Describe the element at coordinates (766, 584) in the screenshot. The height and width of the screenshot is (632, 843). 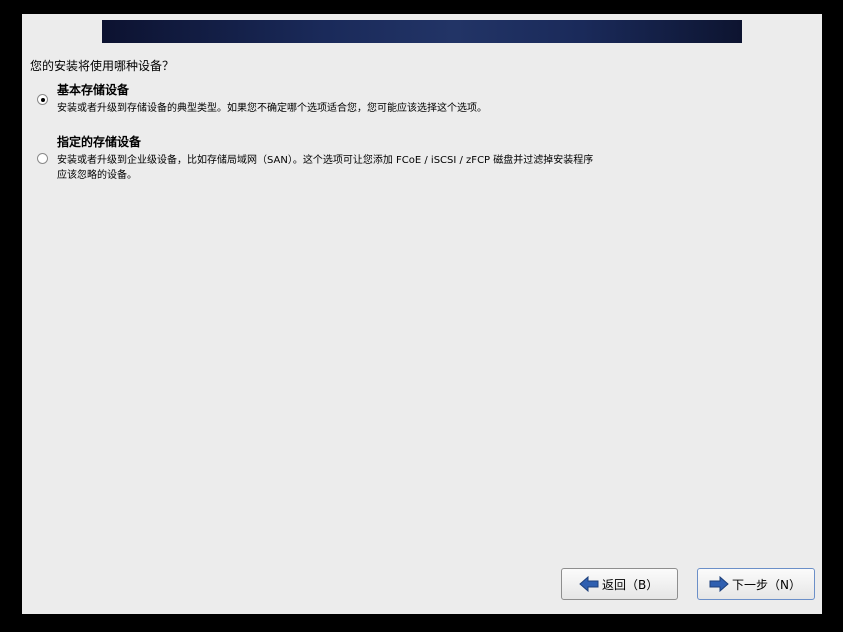
I see `next-button-label: 下一步（N）` at that location.